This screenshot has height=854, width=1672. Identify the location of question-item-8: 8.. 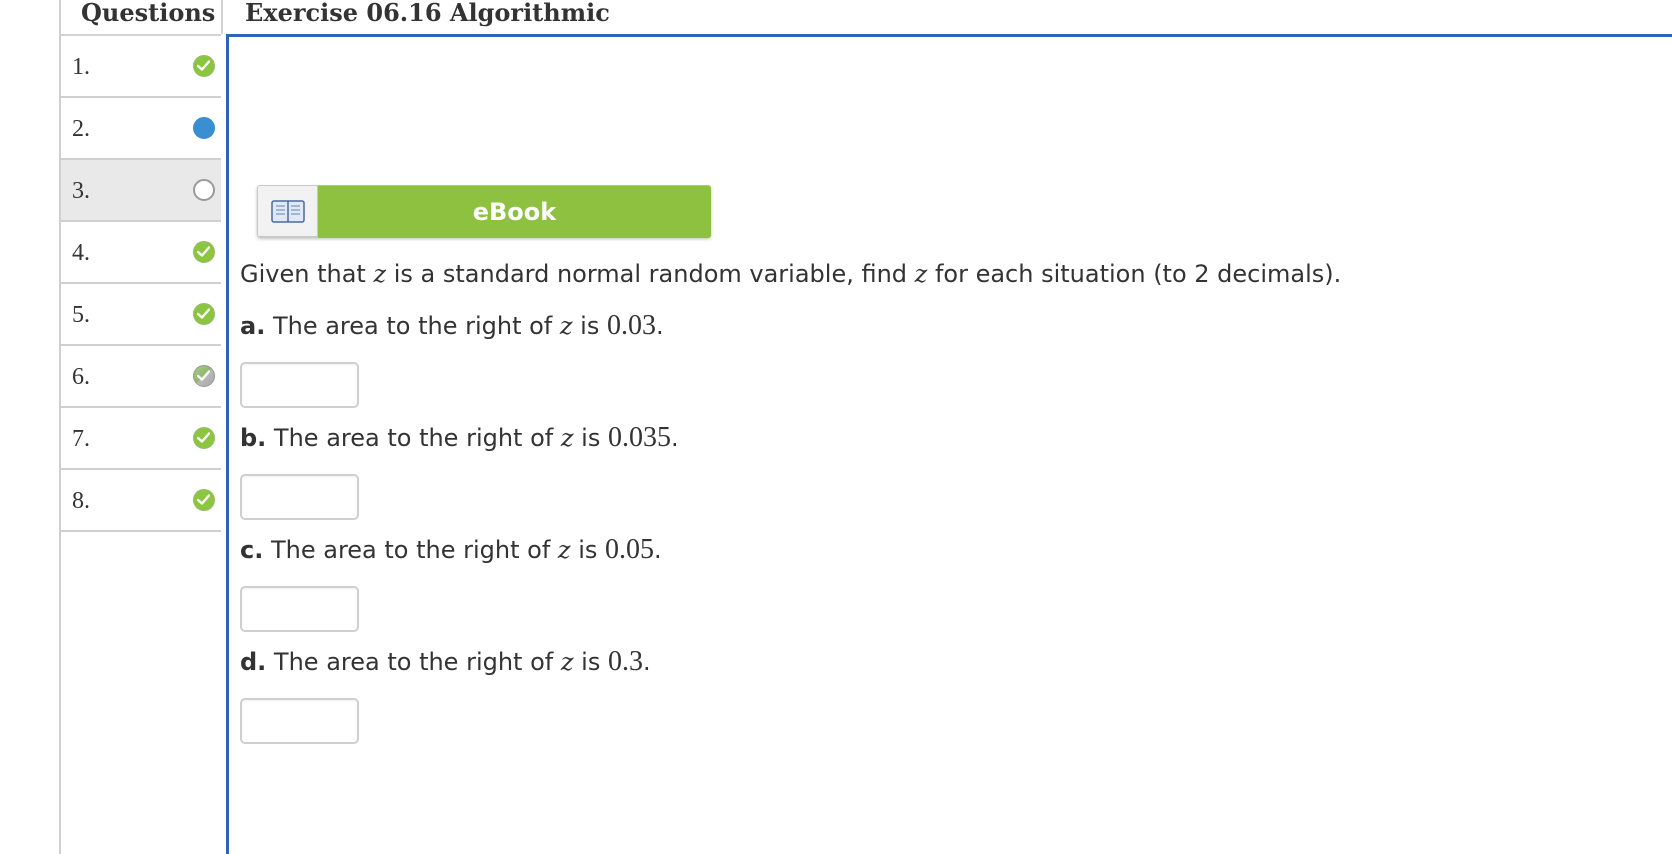
(141, 501).